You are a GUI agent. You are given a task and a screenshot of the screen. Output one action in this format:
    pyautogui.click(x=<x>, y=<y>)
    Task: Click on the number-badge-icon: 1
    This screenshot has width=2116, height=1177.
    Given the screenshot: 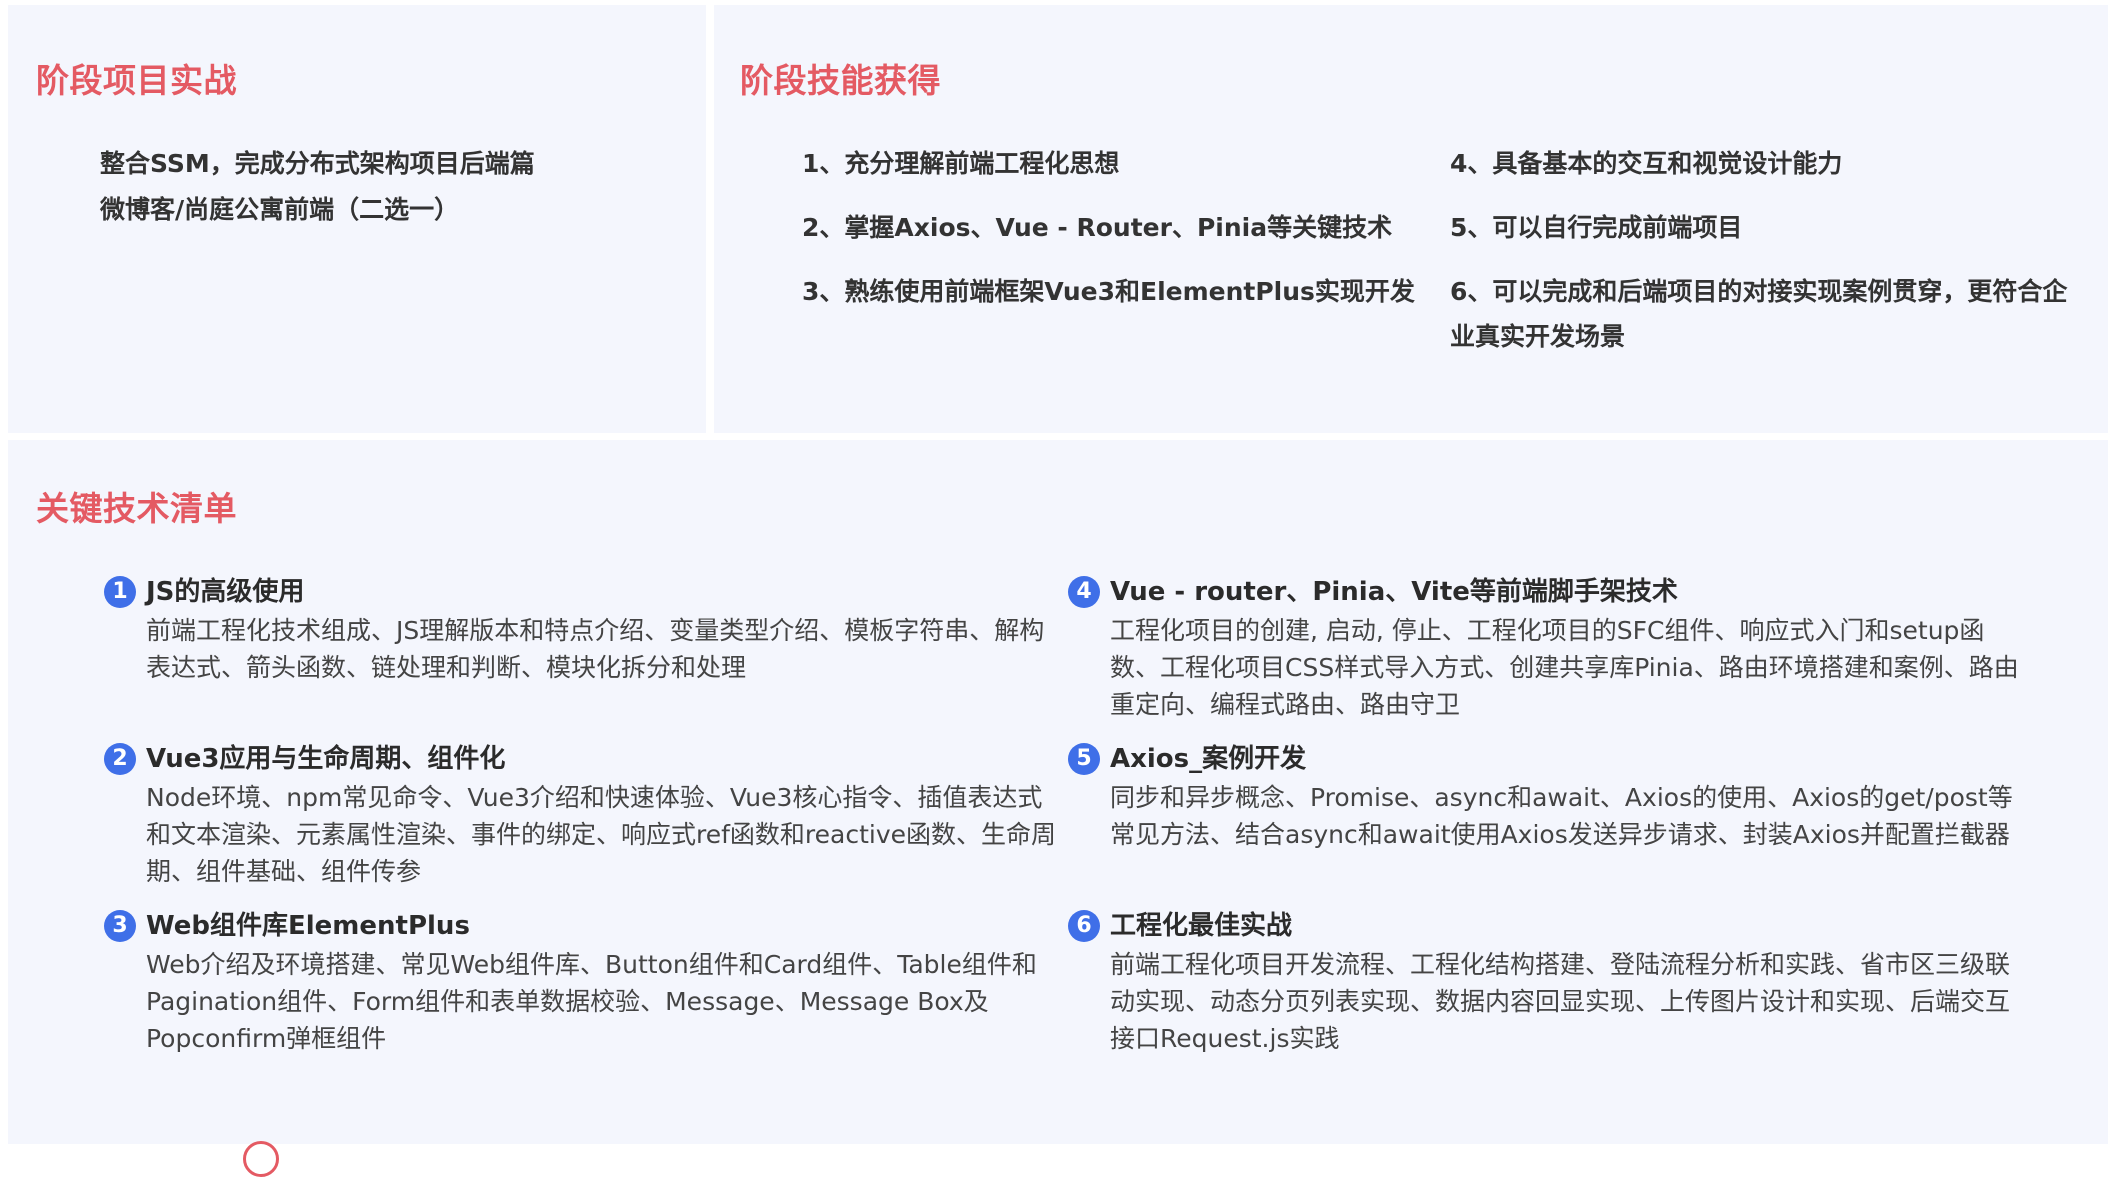 What is the action you would take?
    pyautogui.click(x=120, y=592)
    